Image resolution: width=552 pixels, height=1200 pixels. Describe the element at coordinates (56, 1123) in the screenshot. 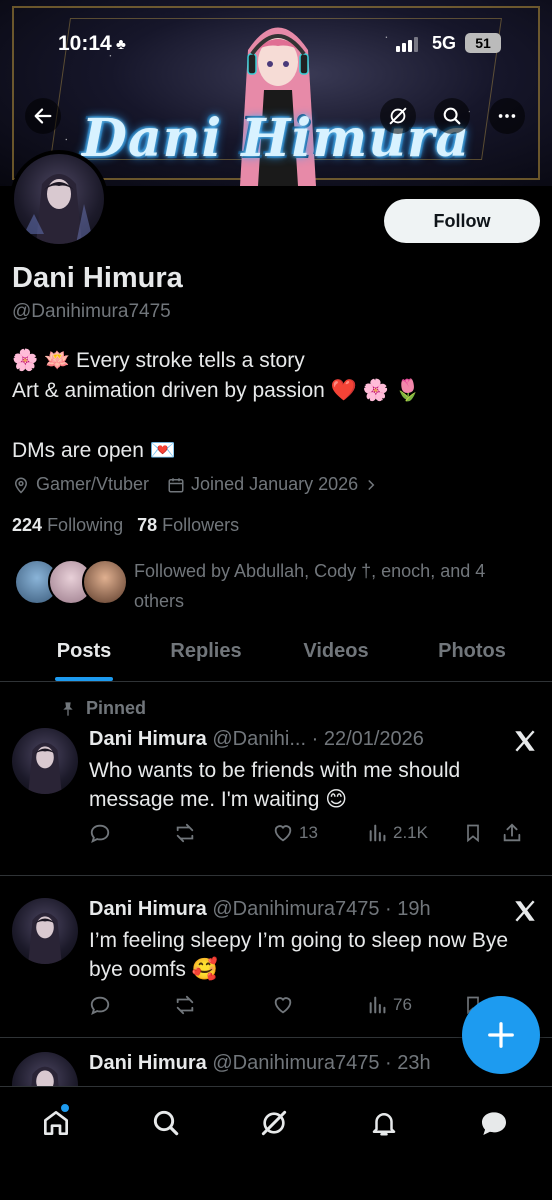

I see `nav-home` at that location.